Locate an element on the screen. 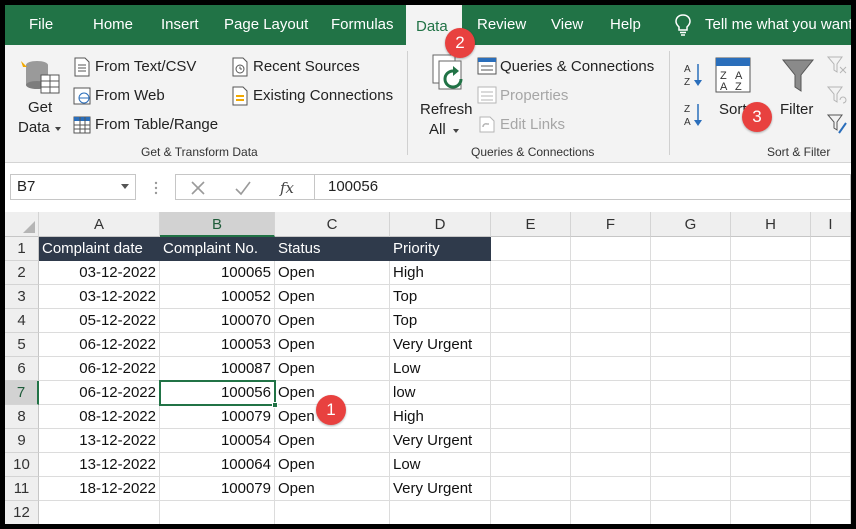 This screenshot has width=856, height=529. column-header-e: E is located at coordinates (531, 224).